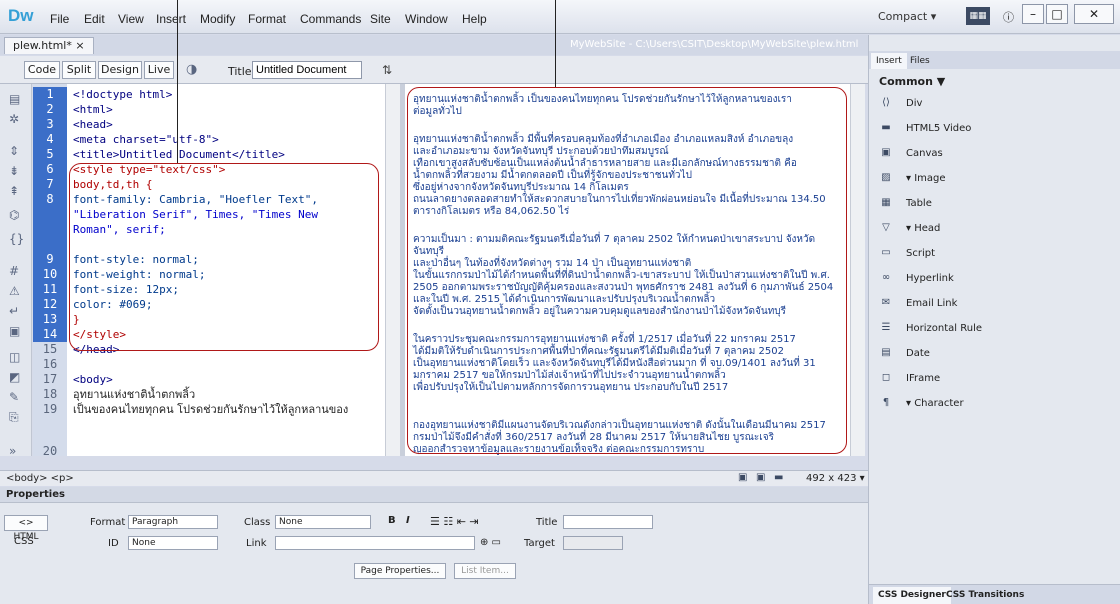 This screenshot has height=604, width=1120. What do you see at coordinates (742, 477) in the screenshot?
I see `mobile-size-icon: ▣` at bounding box center [742, 477].